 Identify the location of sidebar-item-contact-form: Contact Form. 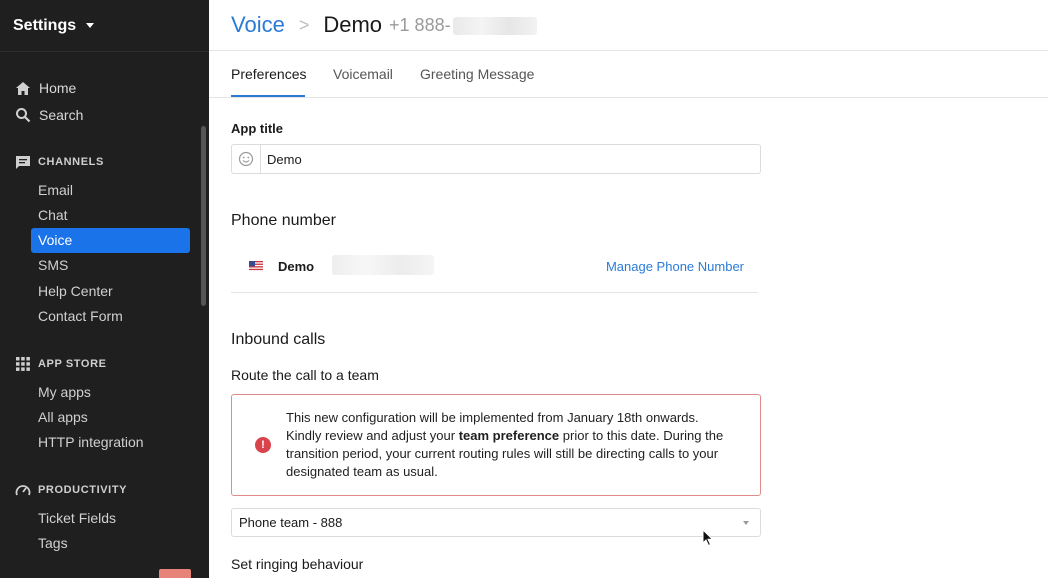
(80, 316).